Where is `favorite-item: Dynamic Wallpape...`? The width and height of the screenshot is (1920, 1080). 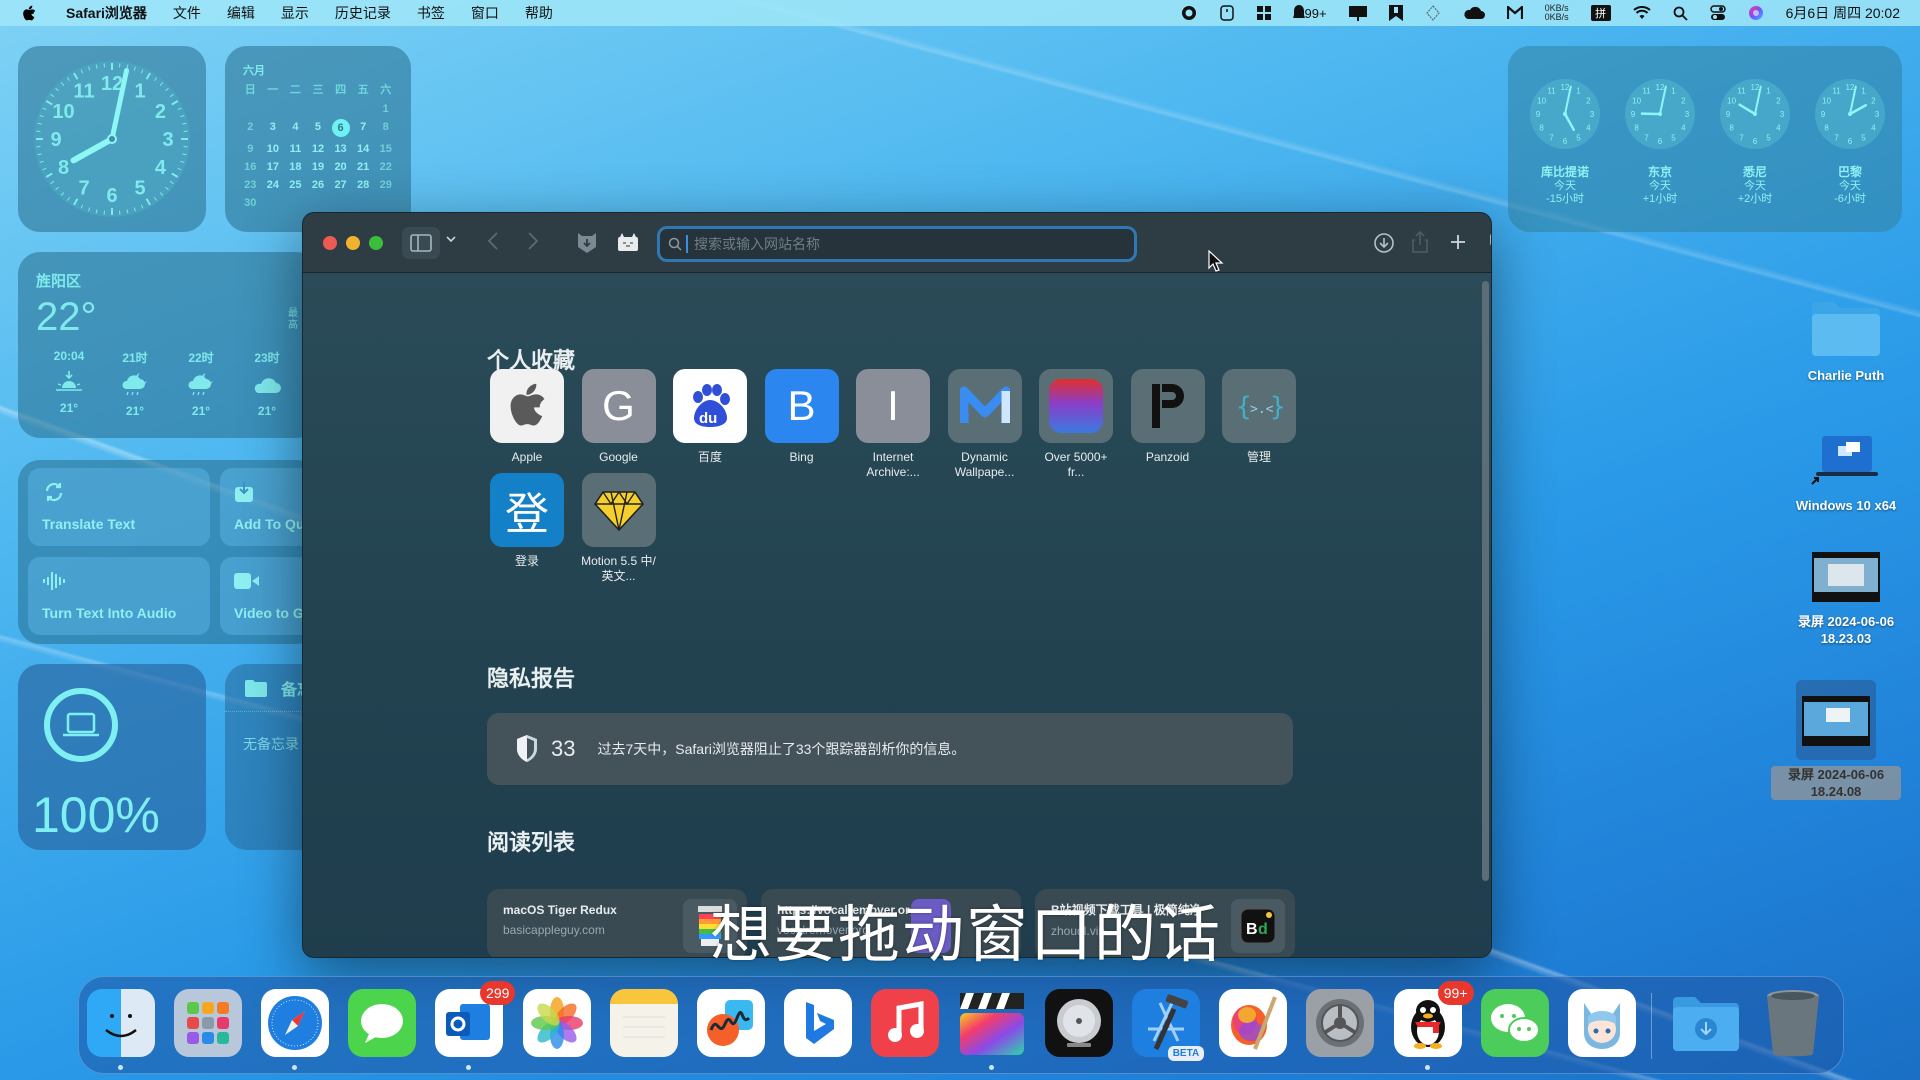 favorite-item: Dynamic Wallpape... is located at coordinates (985, 424).